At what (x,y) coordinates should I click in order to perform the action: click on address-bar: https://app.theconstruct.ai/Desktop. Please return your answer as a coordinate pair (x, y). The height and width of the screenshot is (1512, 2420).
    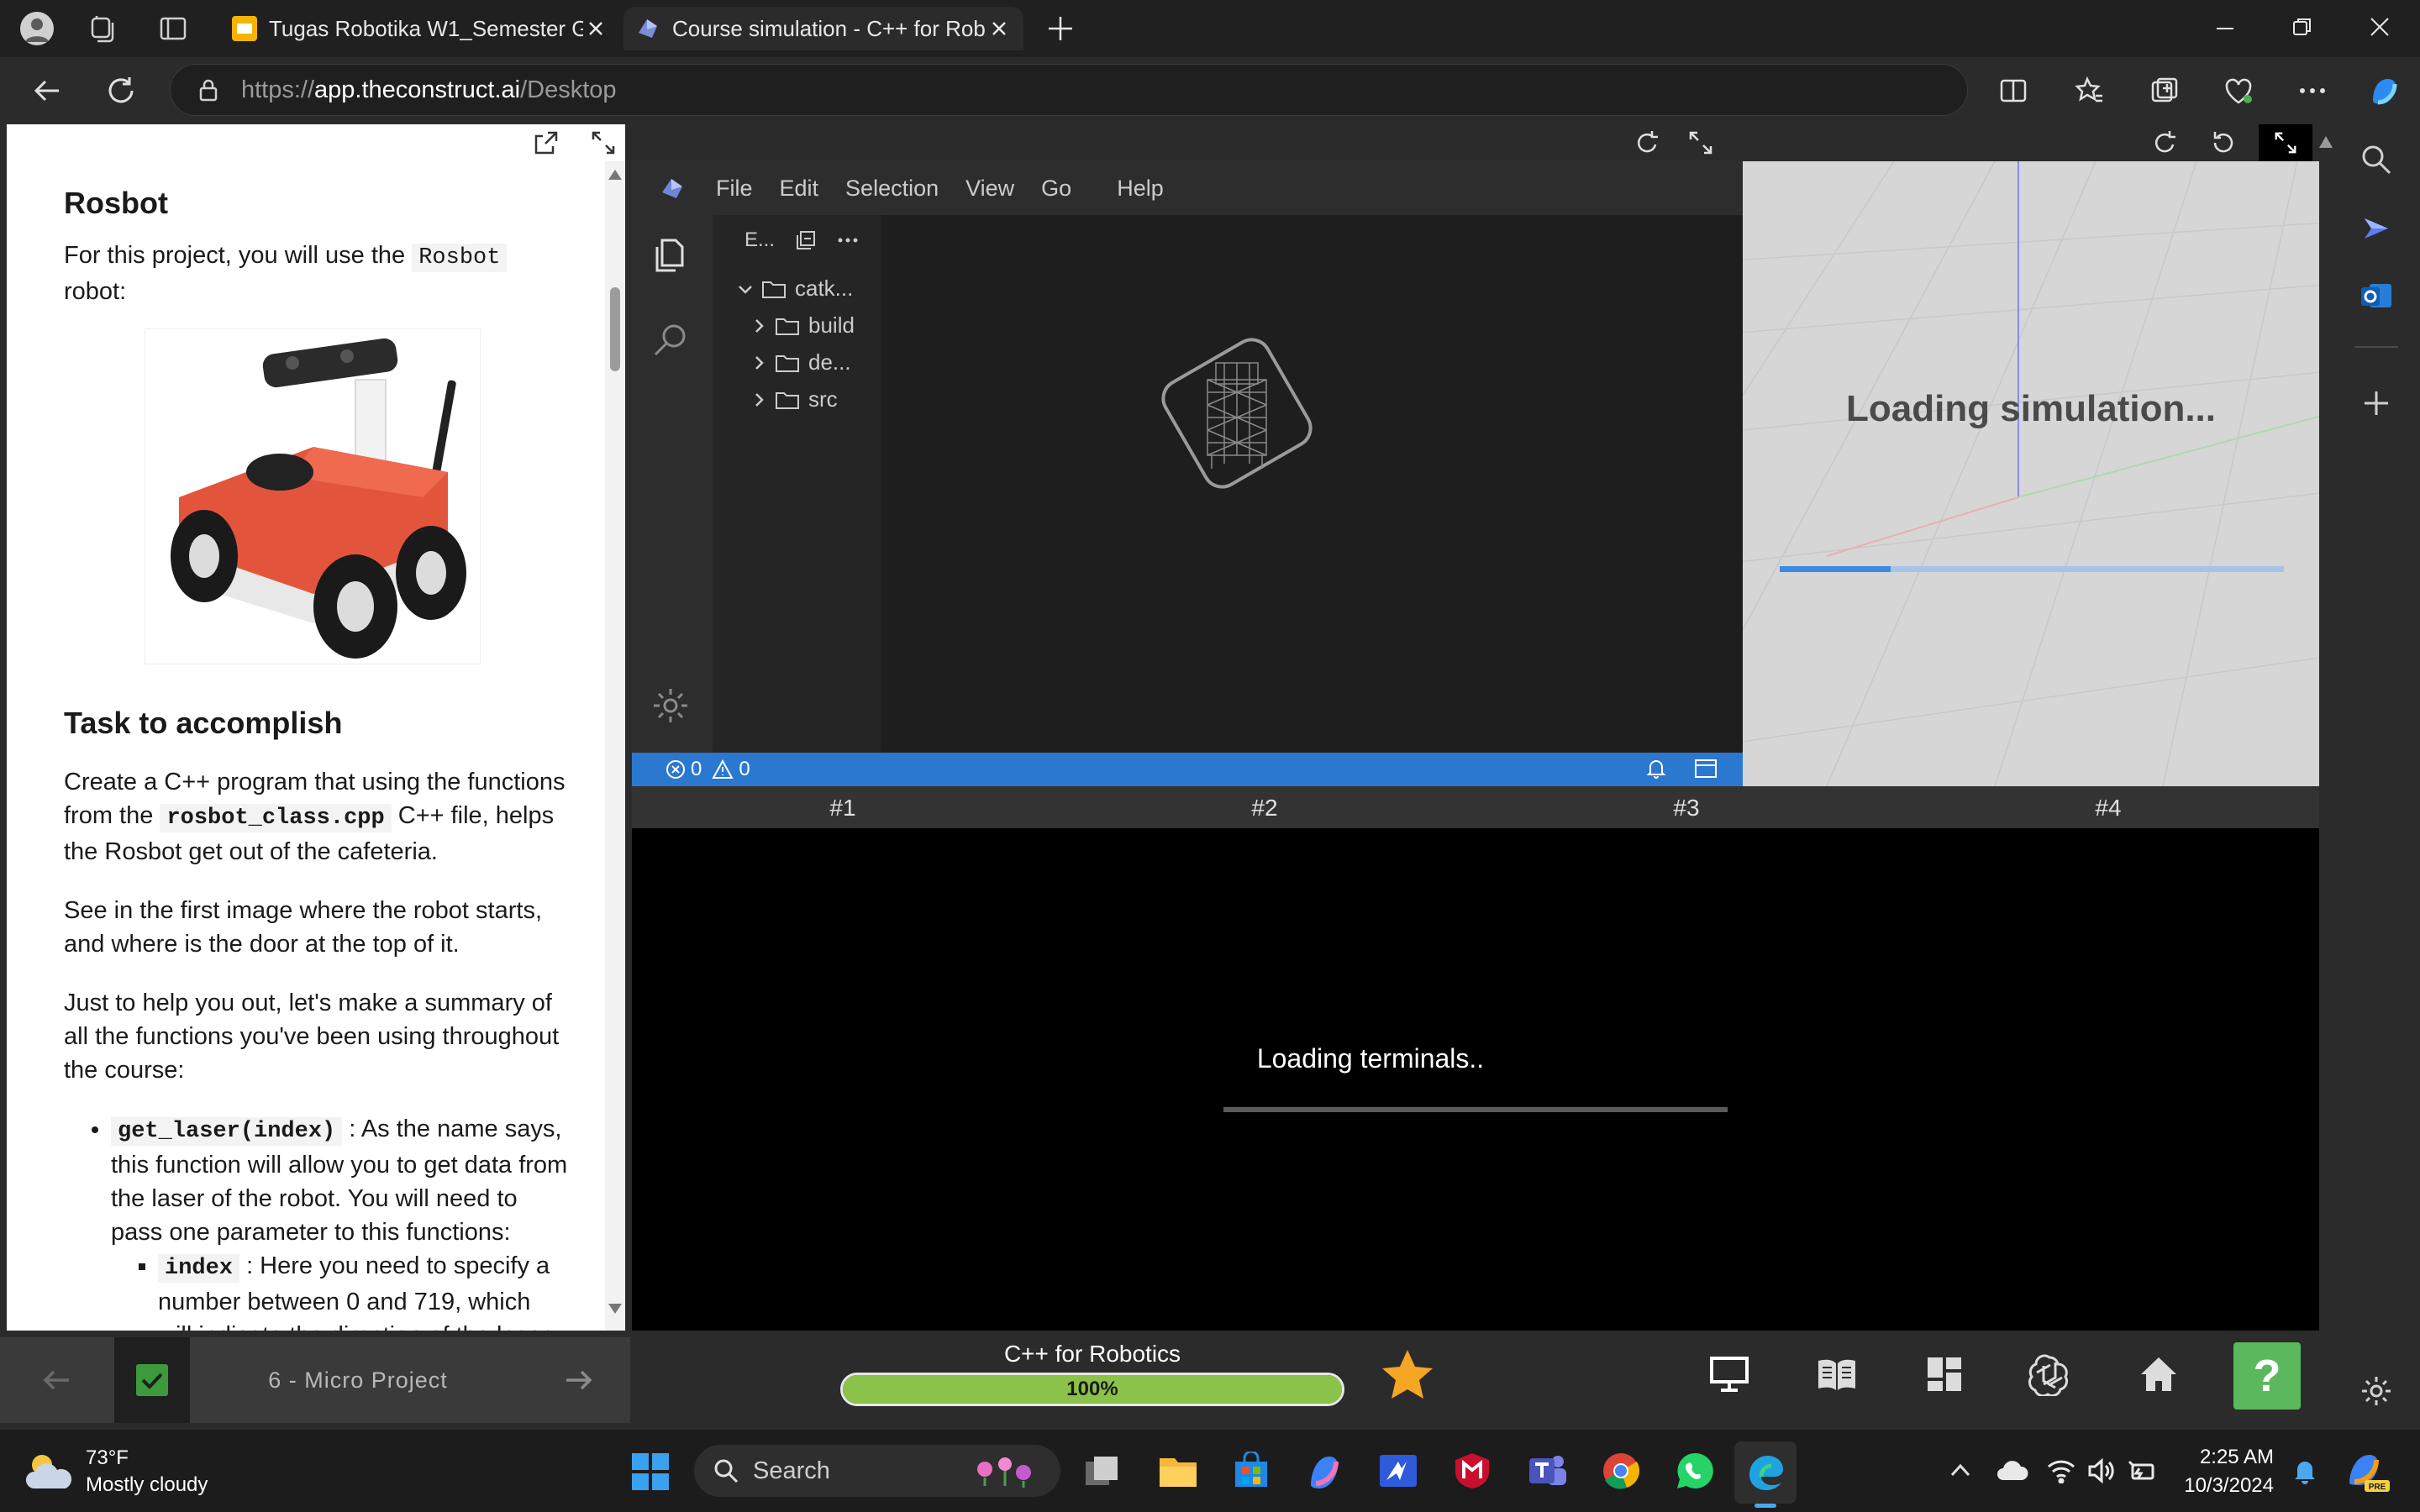
    Looking at the image, I should click on (1069, 90).